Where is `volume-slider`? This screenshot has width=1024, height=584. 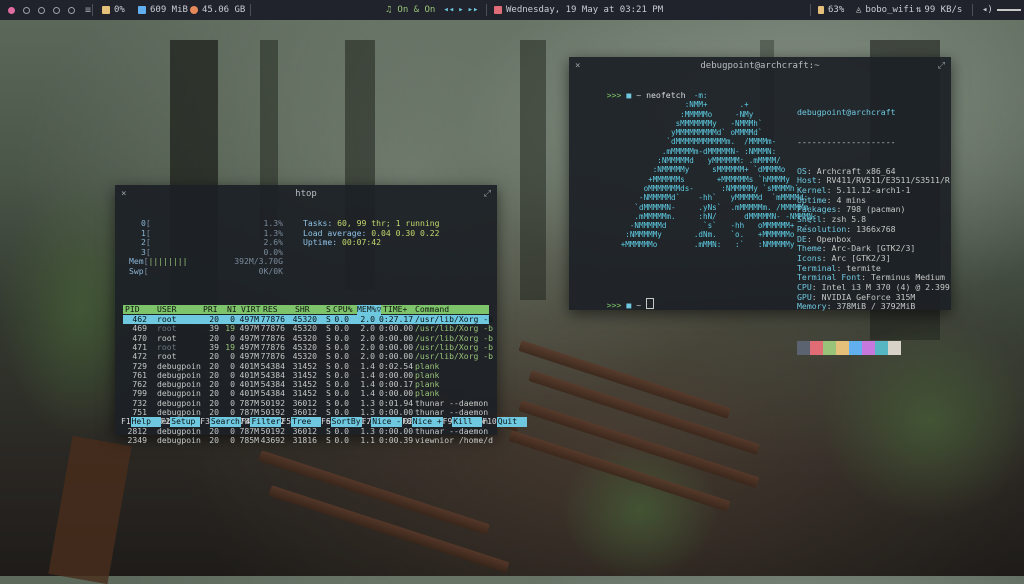
volume-slider is located at coordinates (1008, 10).